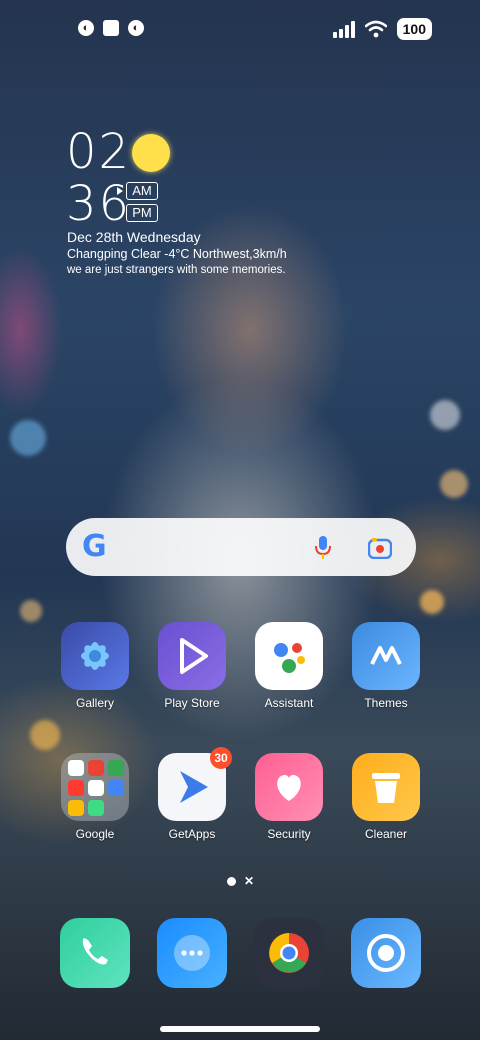 The height and width of the screenshot is (1040, 480). Describe the element at coordinates (231, 881) in the screenshot. I see `page-dot-active` at that location.